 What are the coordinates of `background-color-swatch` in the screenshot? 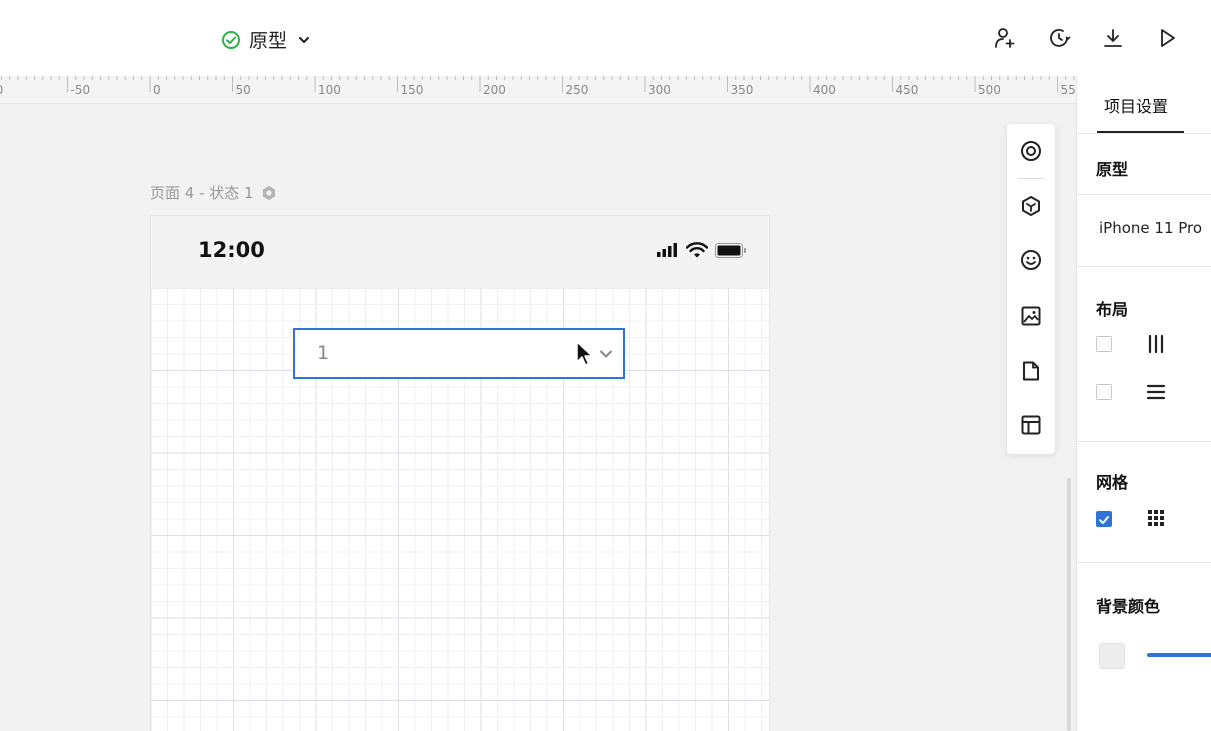 It's located at (1112, 656).